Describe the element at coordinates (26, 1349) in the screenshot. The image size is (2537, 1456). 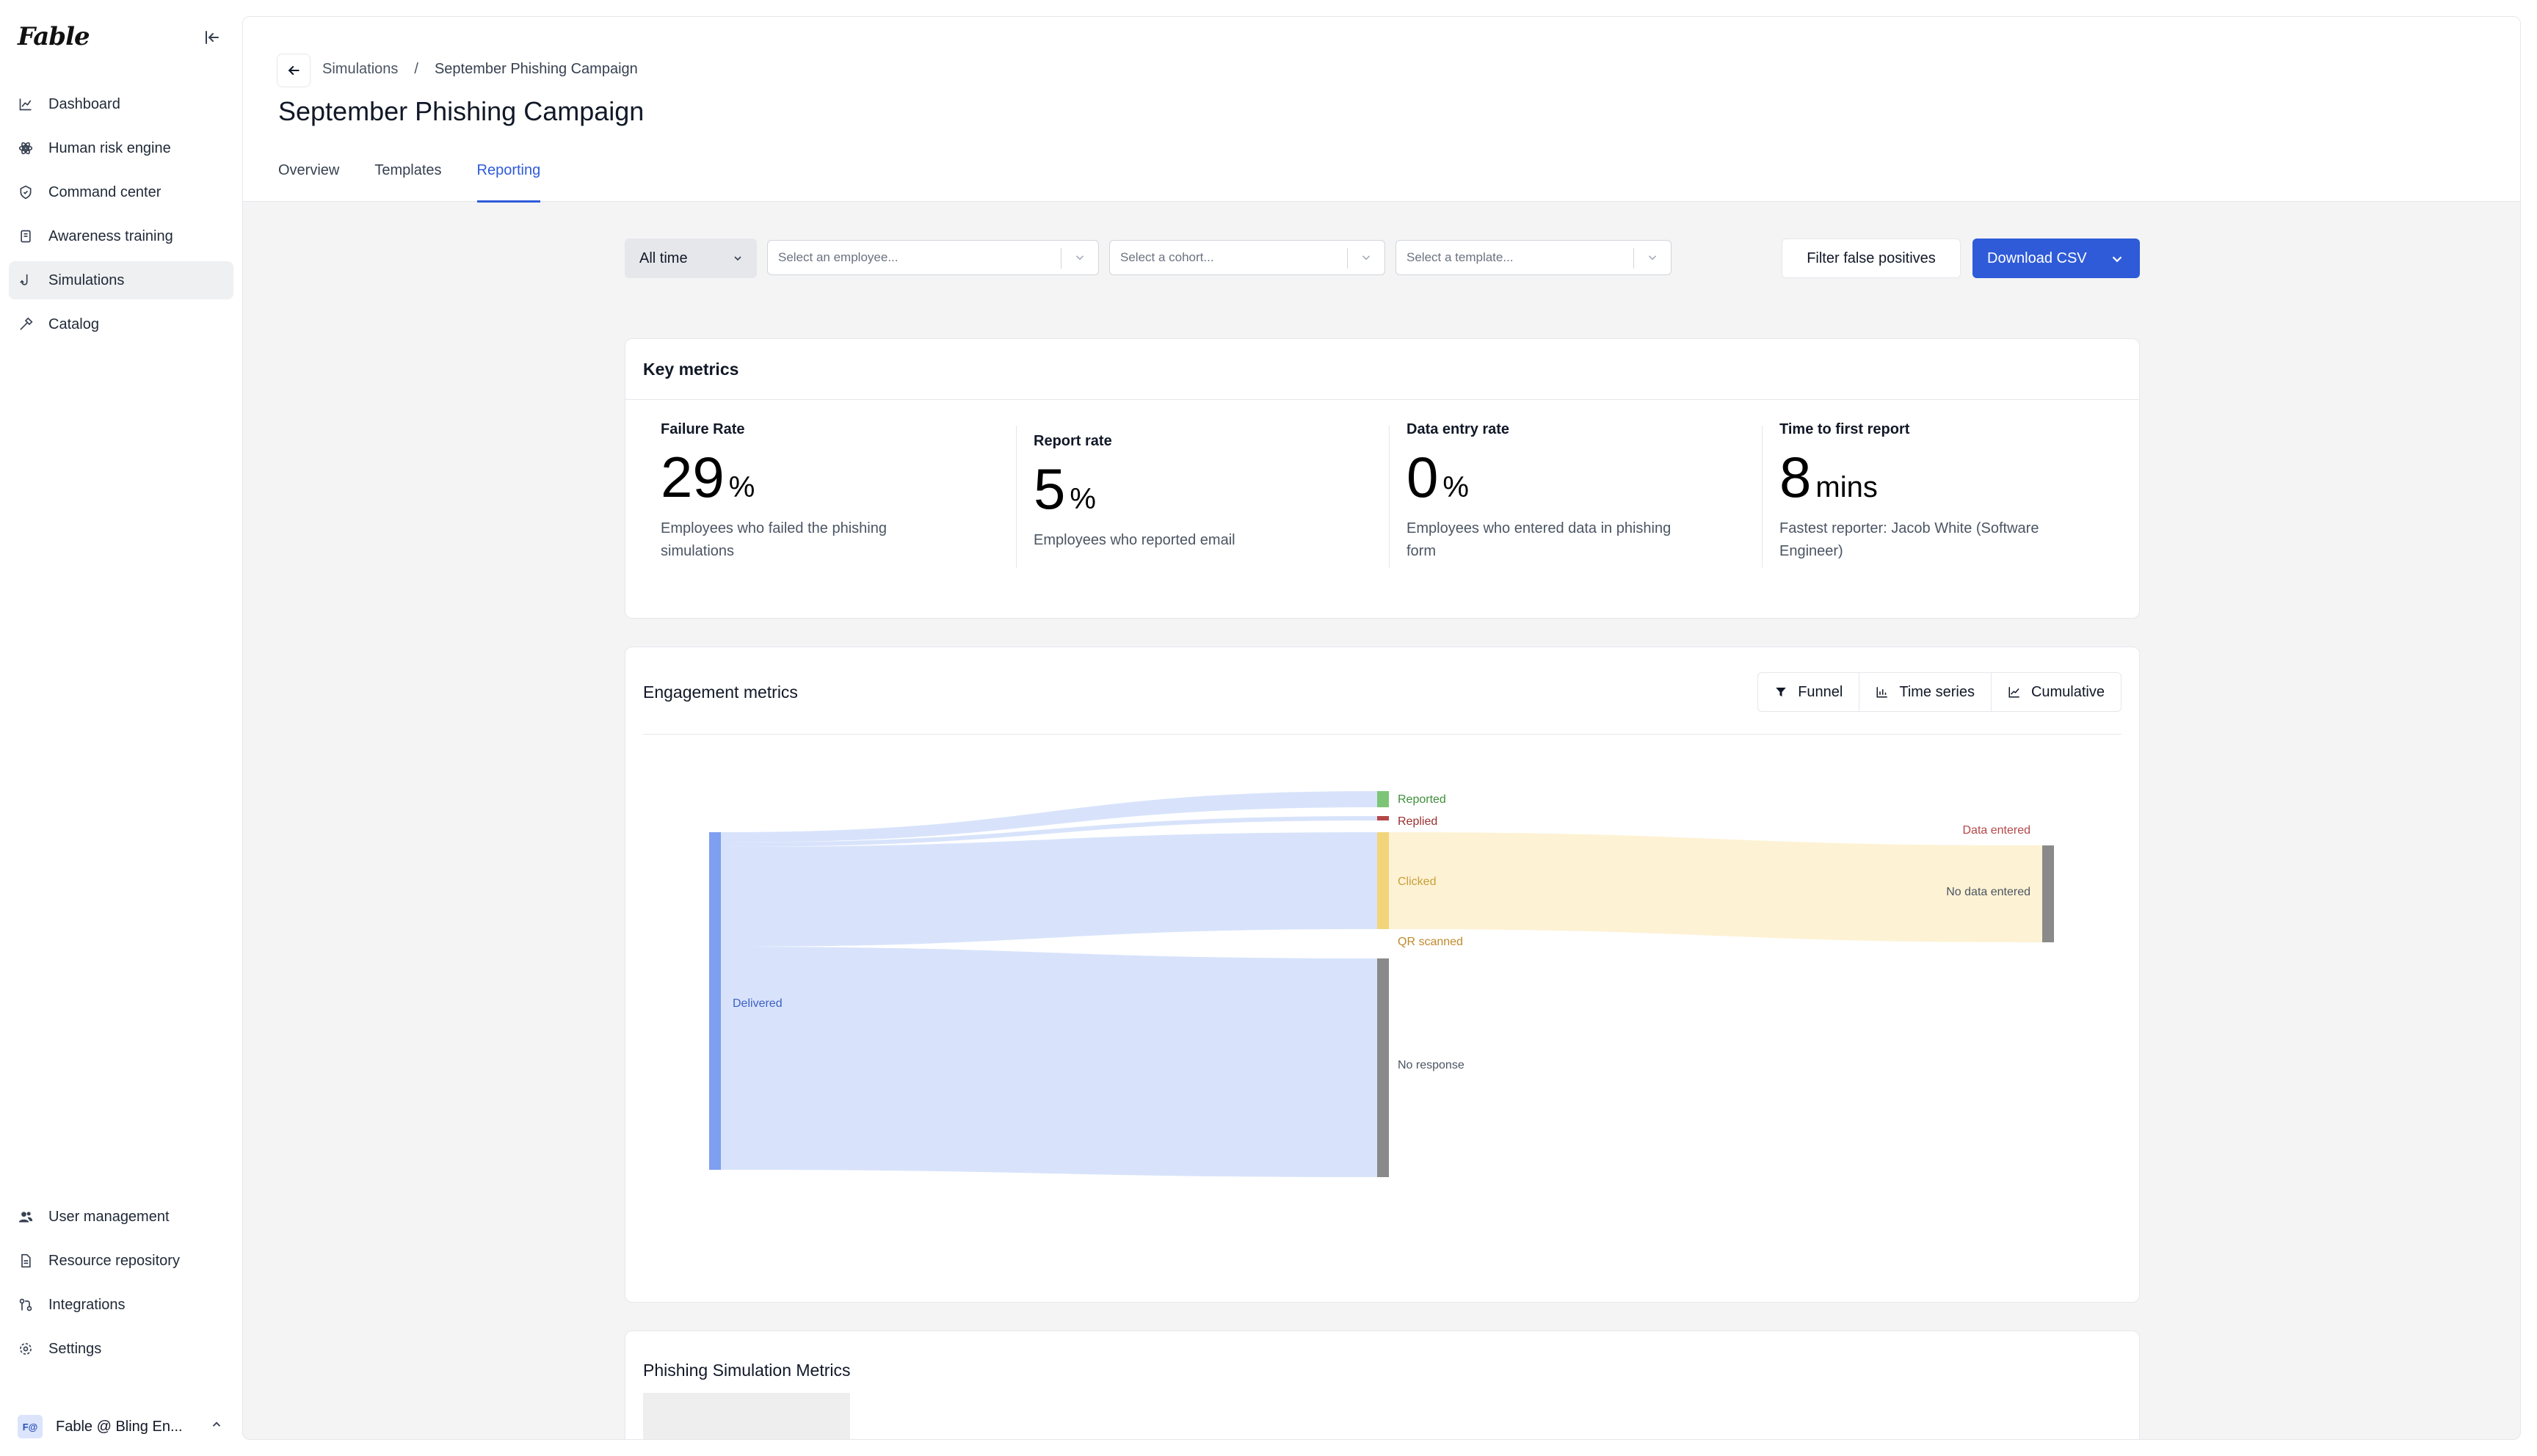
I see `gear-icon` at that location.